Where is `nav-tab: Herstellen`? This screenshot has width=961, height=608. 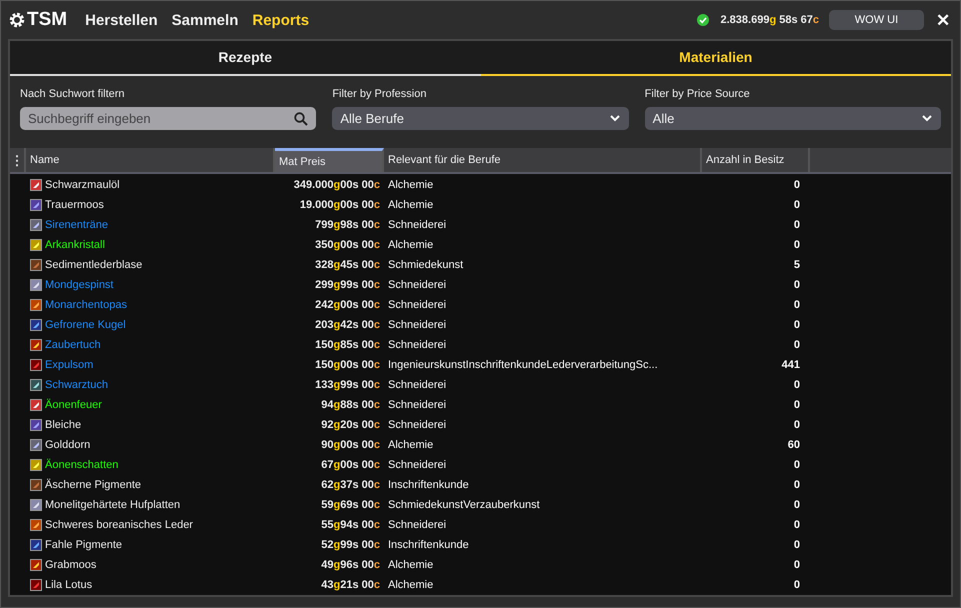
nav-tab: Herstellen is located at coordinates (121, 20).